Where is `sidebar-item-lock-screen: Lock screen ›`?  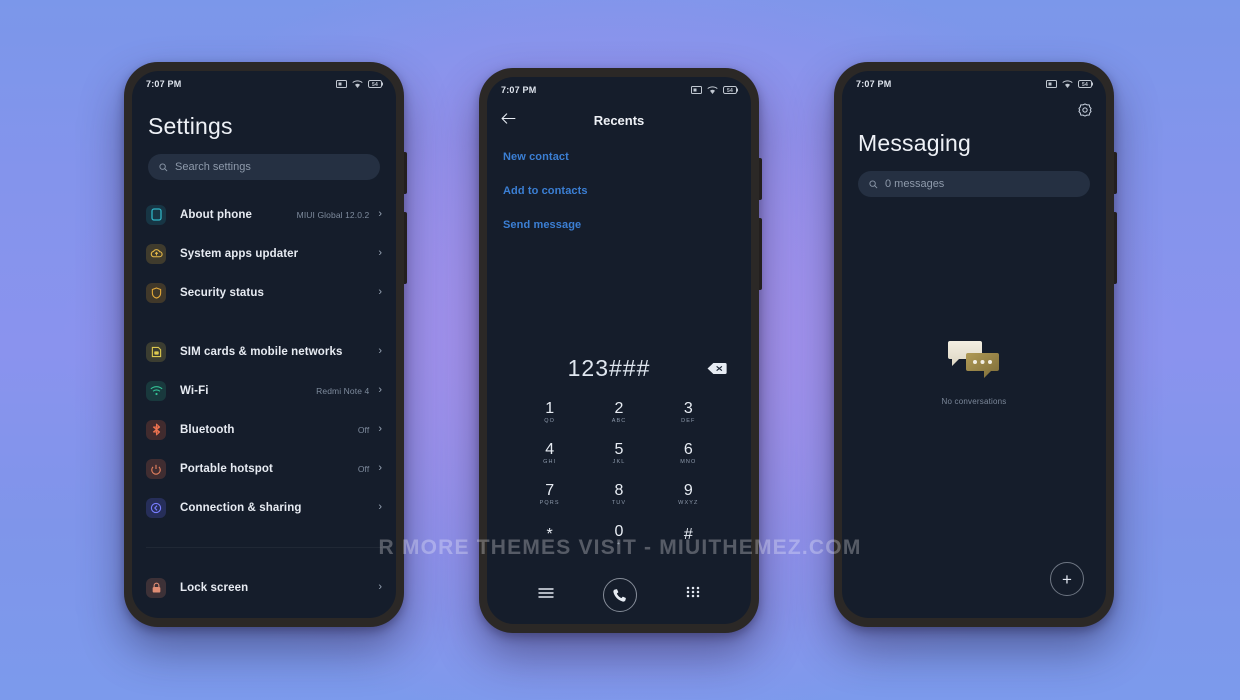
sidebar-item-lock-screen: Lock screen › is located at coordinates (264, 587).